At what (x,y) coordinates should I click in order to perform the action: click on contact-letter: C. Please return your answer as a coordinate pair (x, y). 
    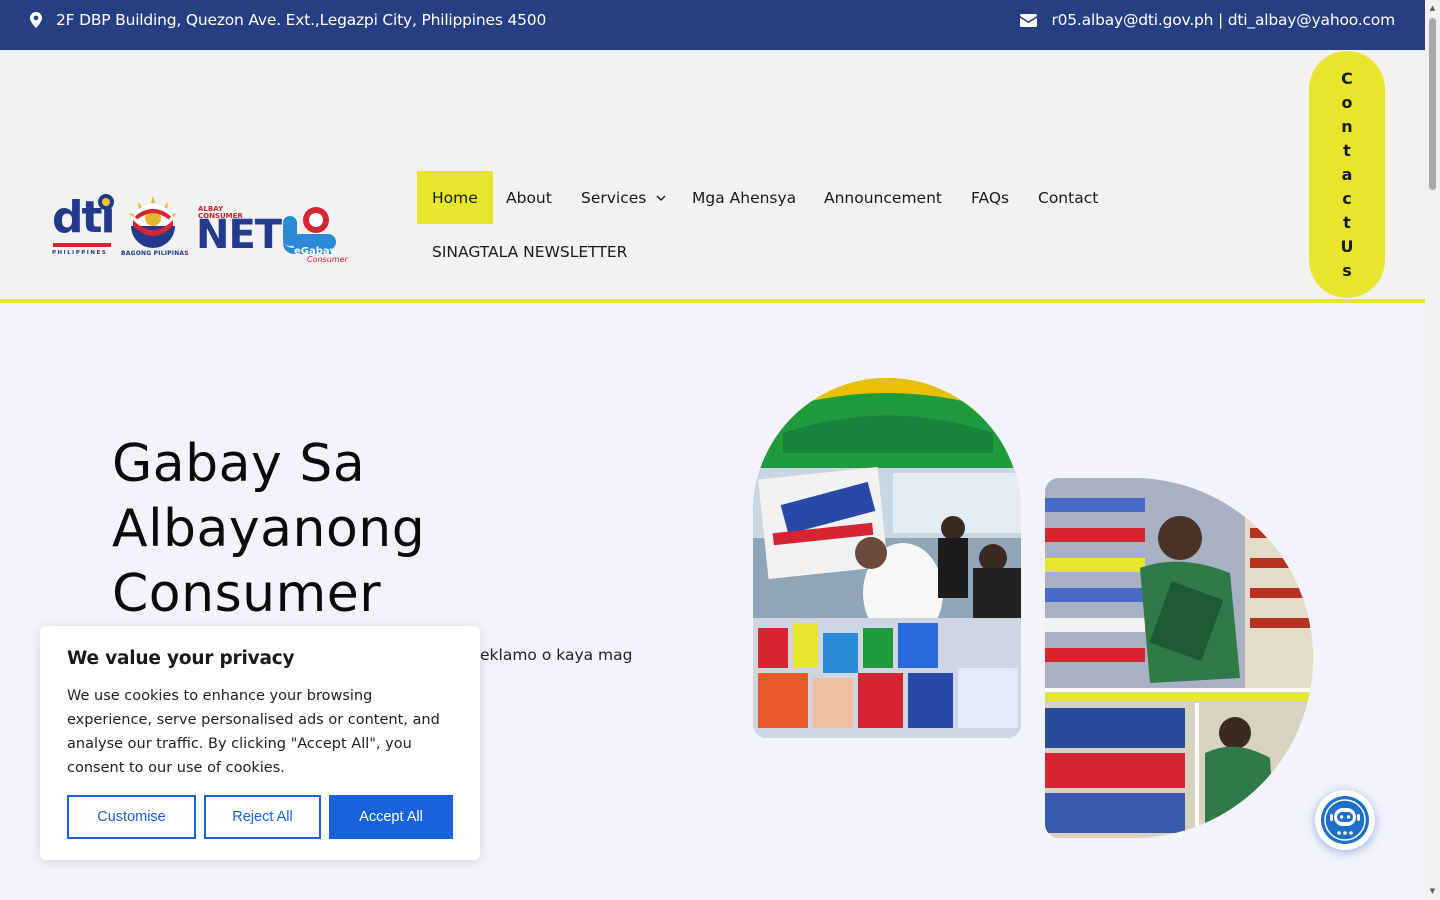
    Looking at the image, I should click on (1347, 78).